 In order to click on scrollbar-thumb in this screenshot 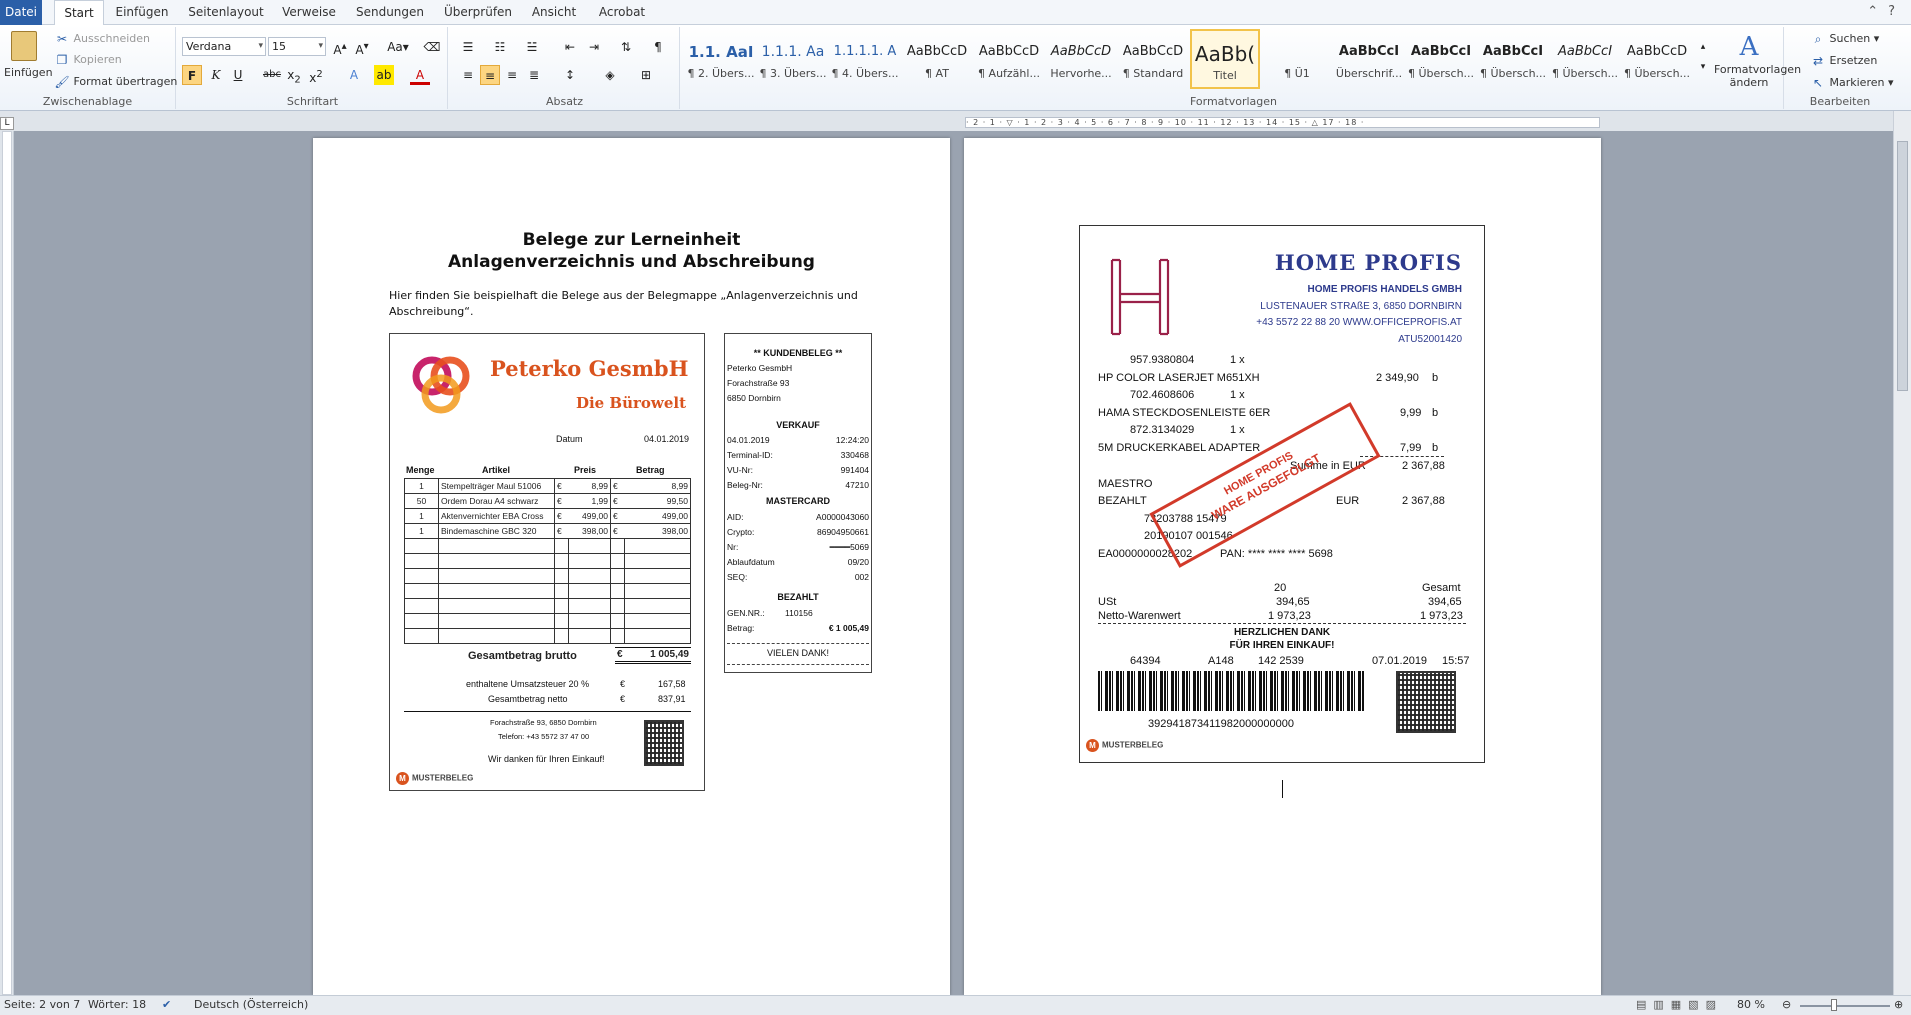, I will do `click(1902, 266)`.